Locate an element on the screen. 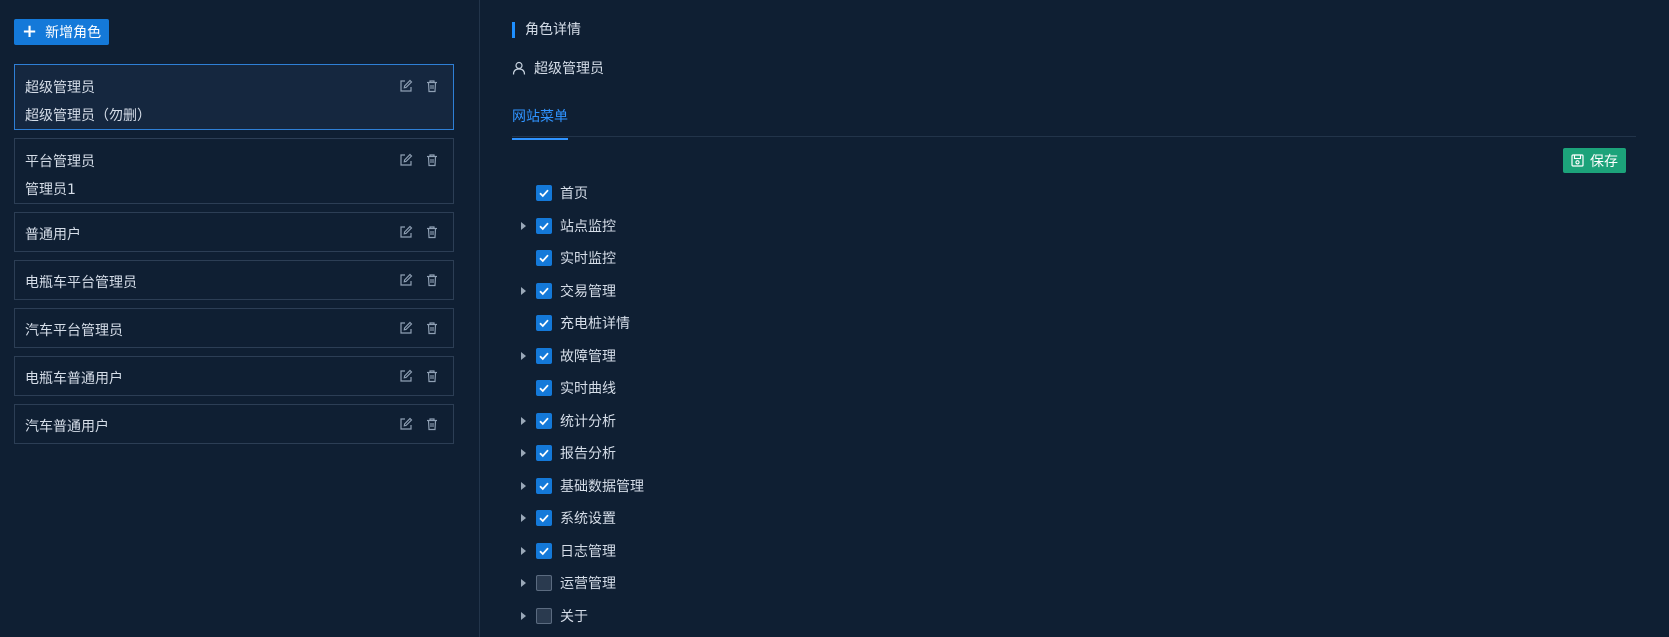  add-role-button: + 新增角色 is located at coordinates (62, 32).